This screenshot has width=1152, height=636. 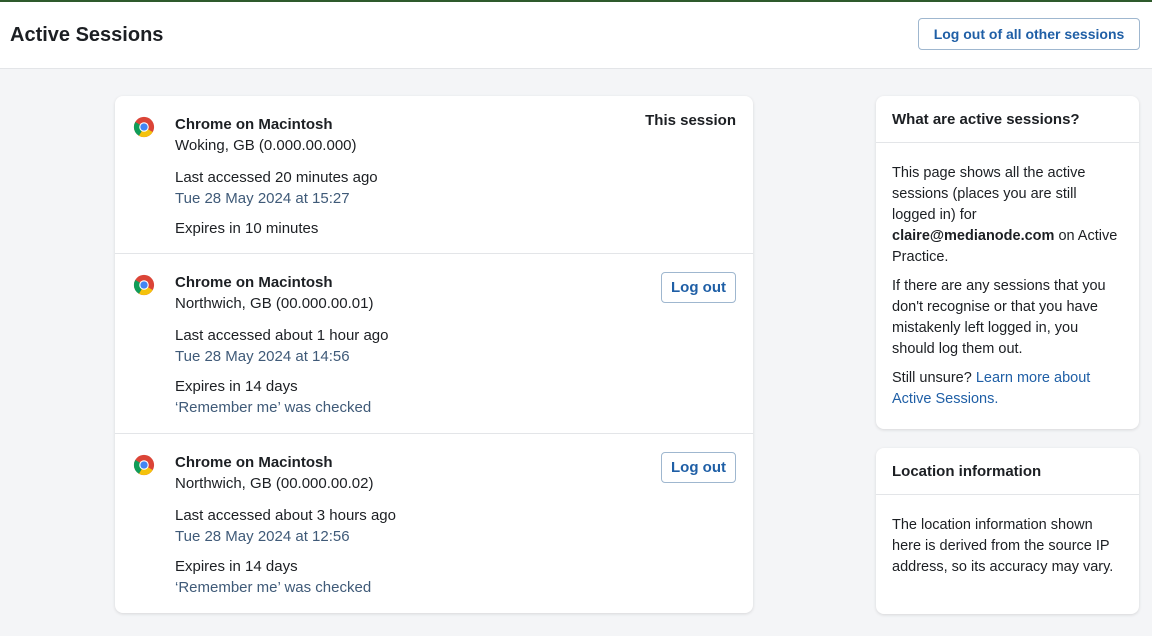 What do you see at coordinates (282, 335) in the screenshot?
I see `session-last-accessed: Last accessed about 1 hour ago` at bounding box center [282, 335].